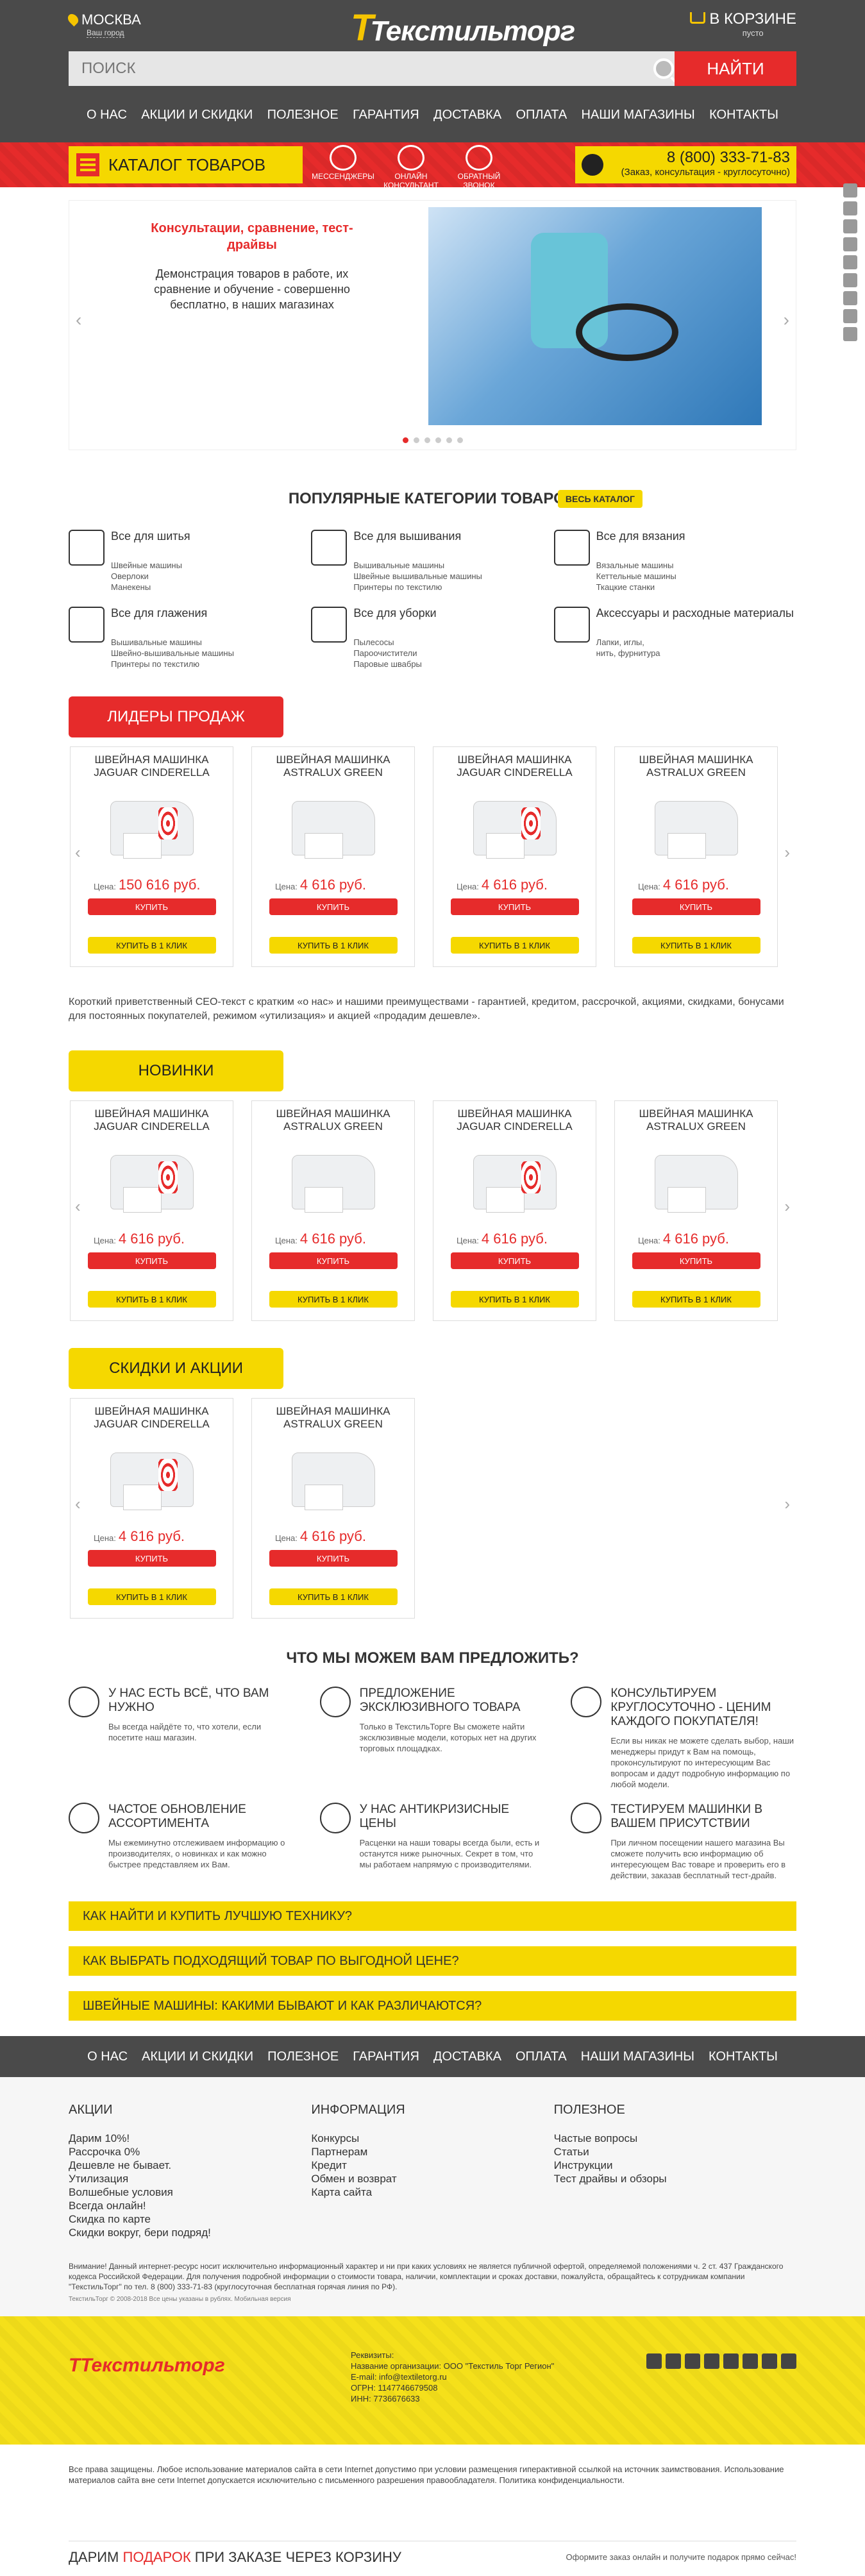 This screenshot has height=2576, width=865. Describe the element at coordinates (150, 536) in the screenshot. I see `category-title: Все для шитья` at that location.